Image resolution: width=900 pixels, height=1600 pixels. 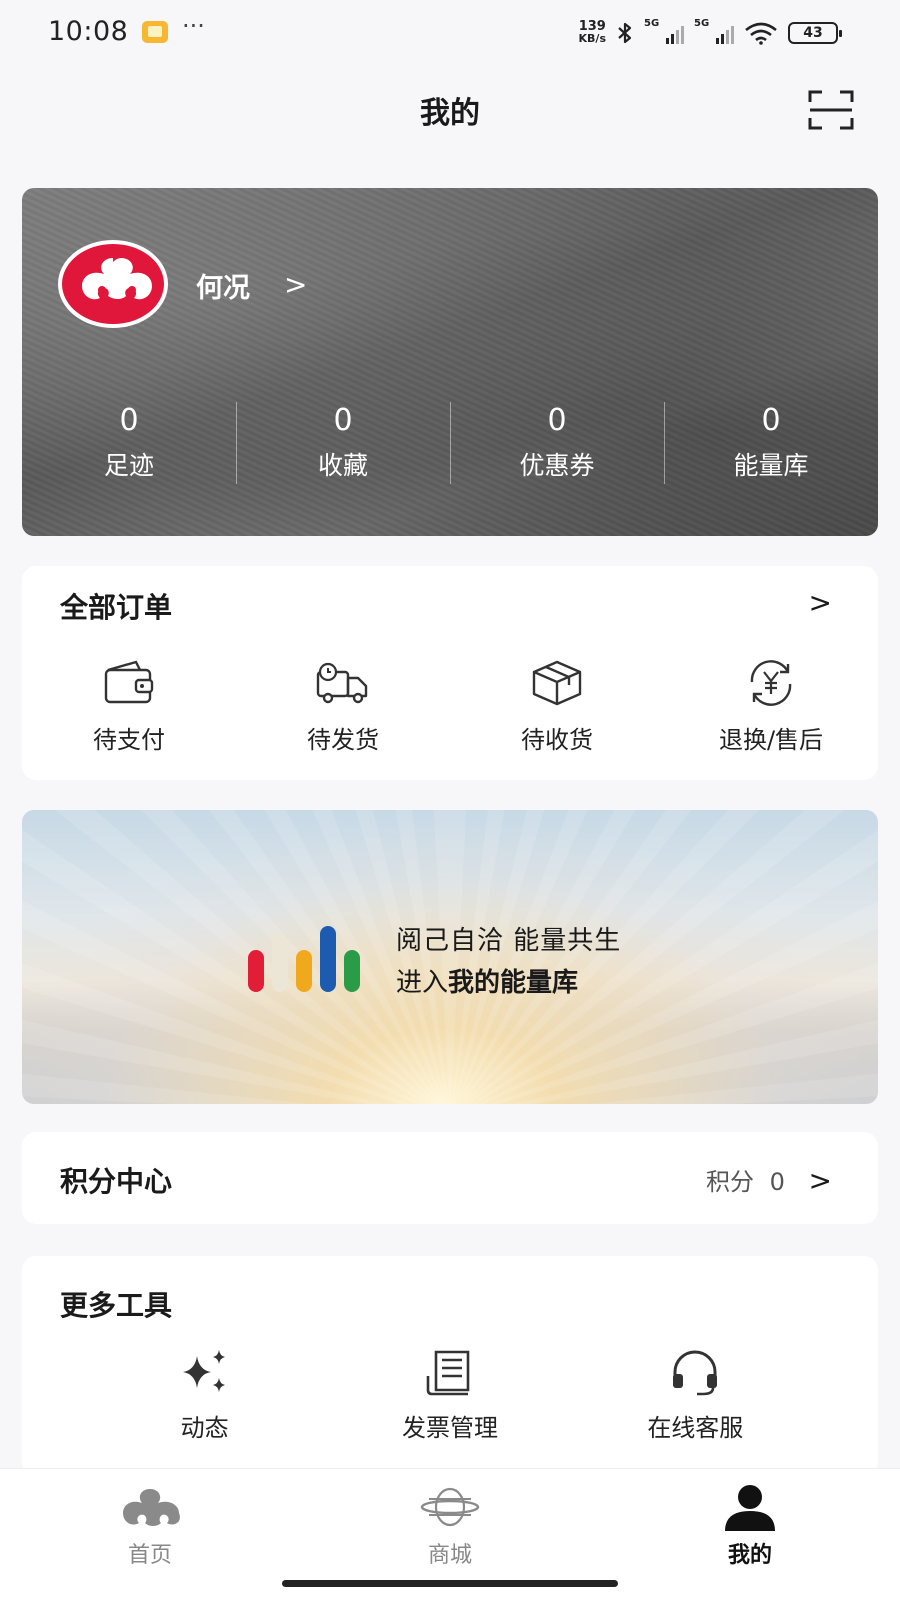 I want to click on tab-label: 首页, so click(x=149, y=1555).